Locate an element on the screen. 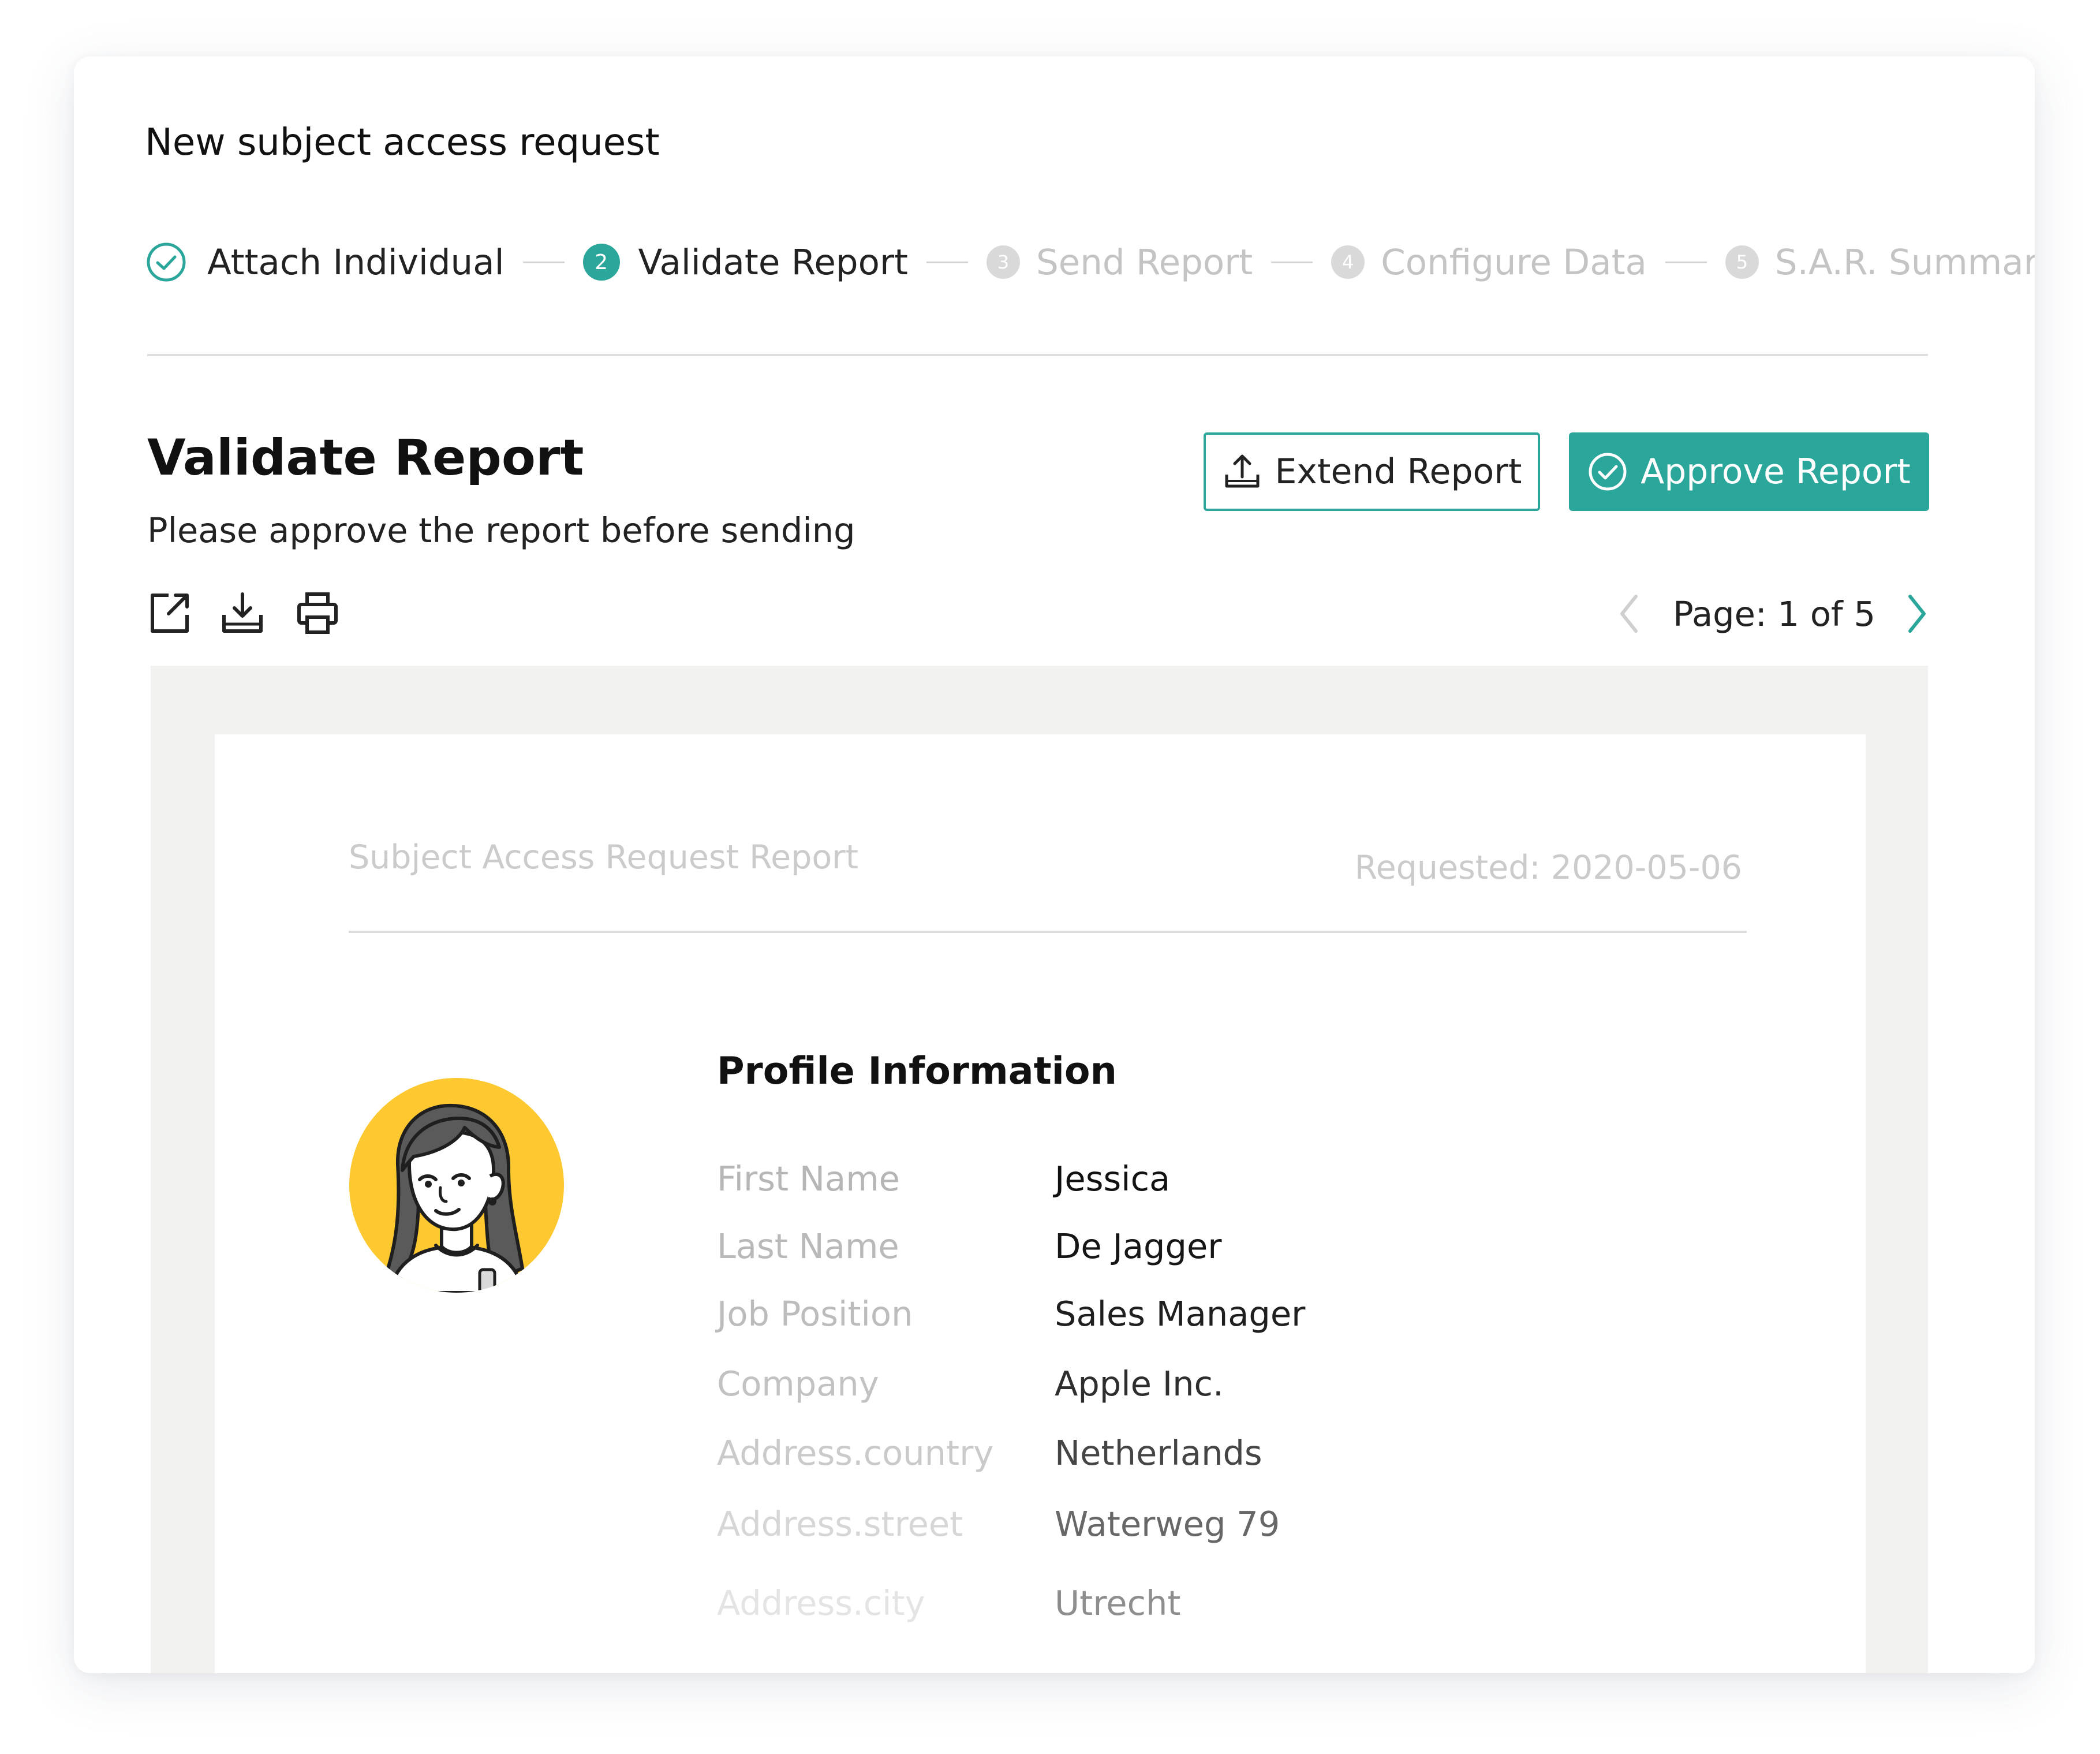 The width and height of the screenshot is (2100, 1754). field-value-job-position: Sales Manager is located at coordinates (1180, 1314).